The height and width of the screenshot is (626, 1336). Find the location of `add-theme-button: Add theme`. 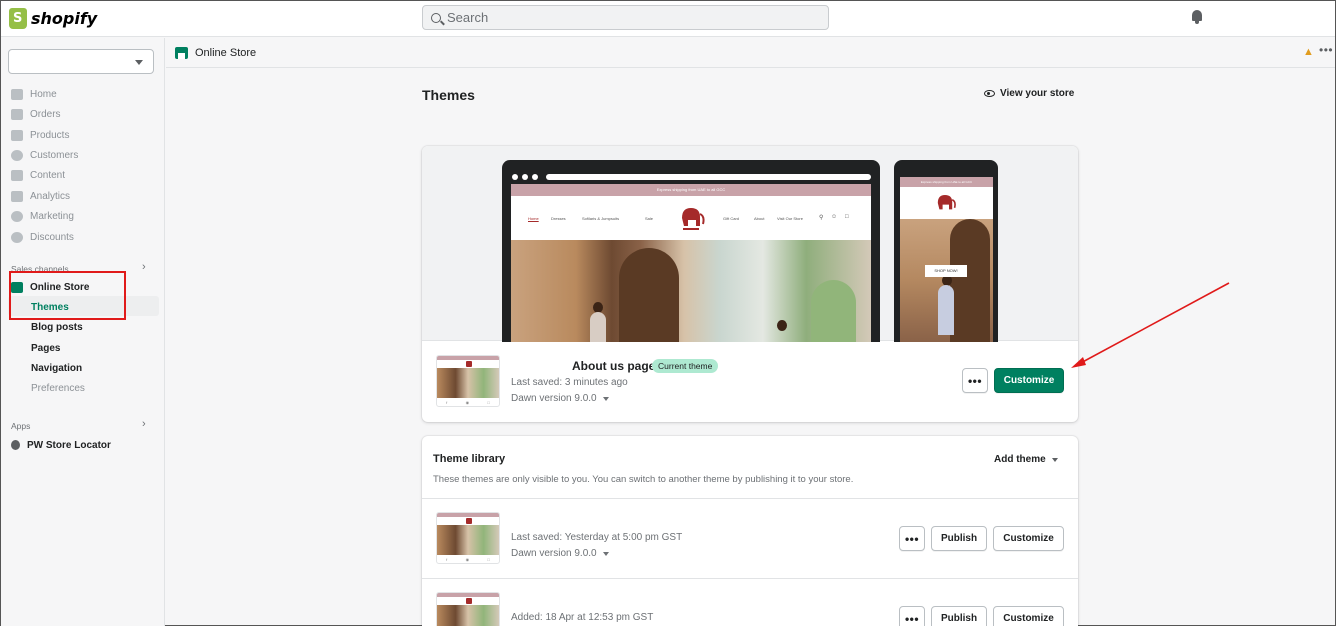

add-theme-button: Add theme is located at coordinates (1026, 459).